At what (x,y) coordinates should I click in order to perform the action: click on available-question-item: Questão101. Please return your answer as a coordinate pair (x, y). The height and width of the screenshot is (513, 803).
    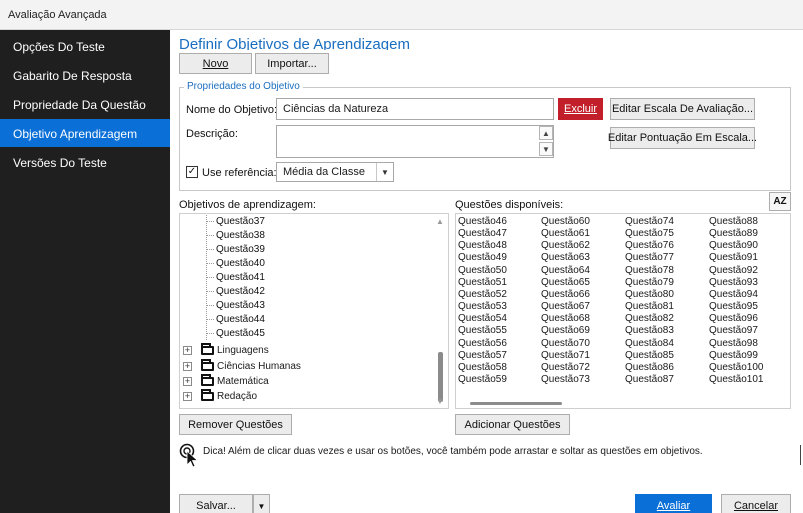
    Looking at the image, I should click on (736, 380).